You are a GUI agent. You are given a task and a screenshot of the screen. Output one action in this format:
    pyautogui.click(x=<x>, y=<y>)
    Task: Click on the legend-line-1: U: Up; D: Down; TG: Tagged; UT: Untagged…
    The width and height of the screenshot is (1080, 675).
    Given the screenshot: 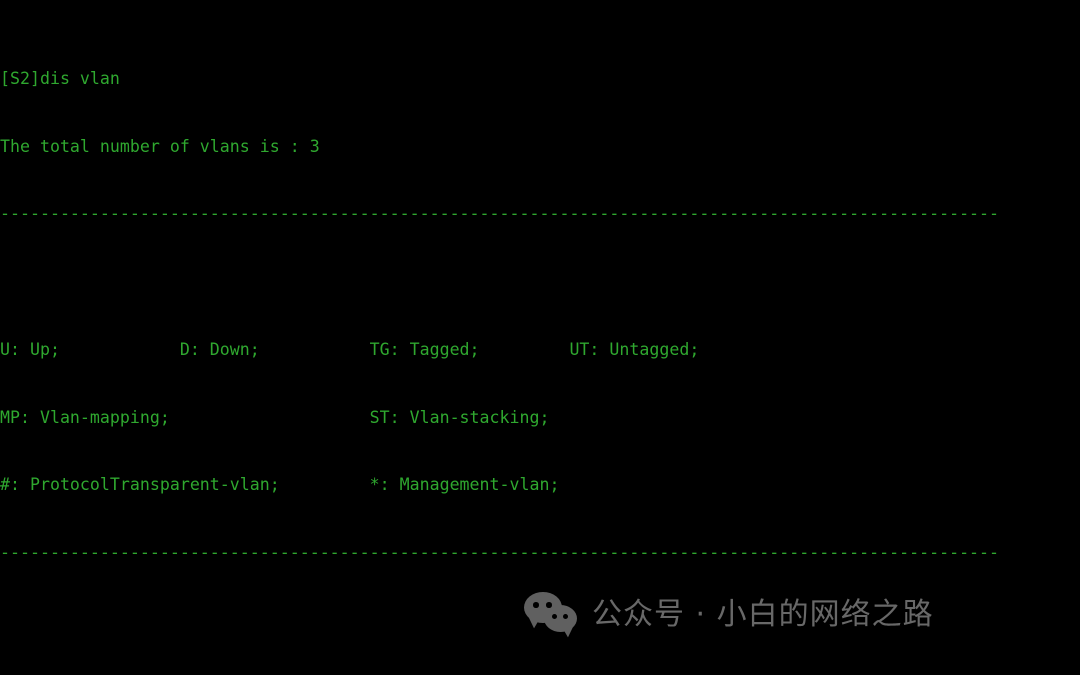 What is the action you would take?
    pyautogui.click(x=350, y=349)
    